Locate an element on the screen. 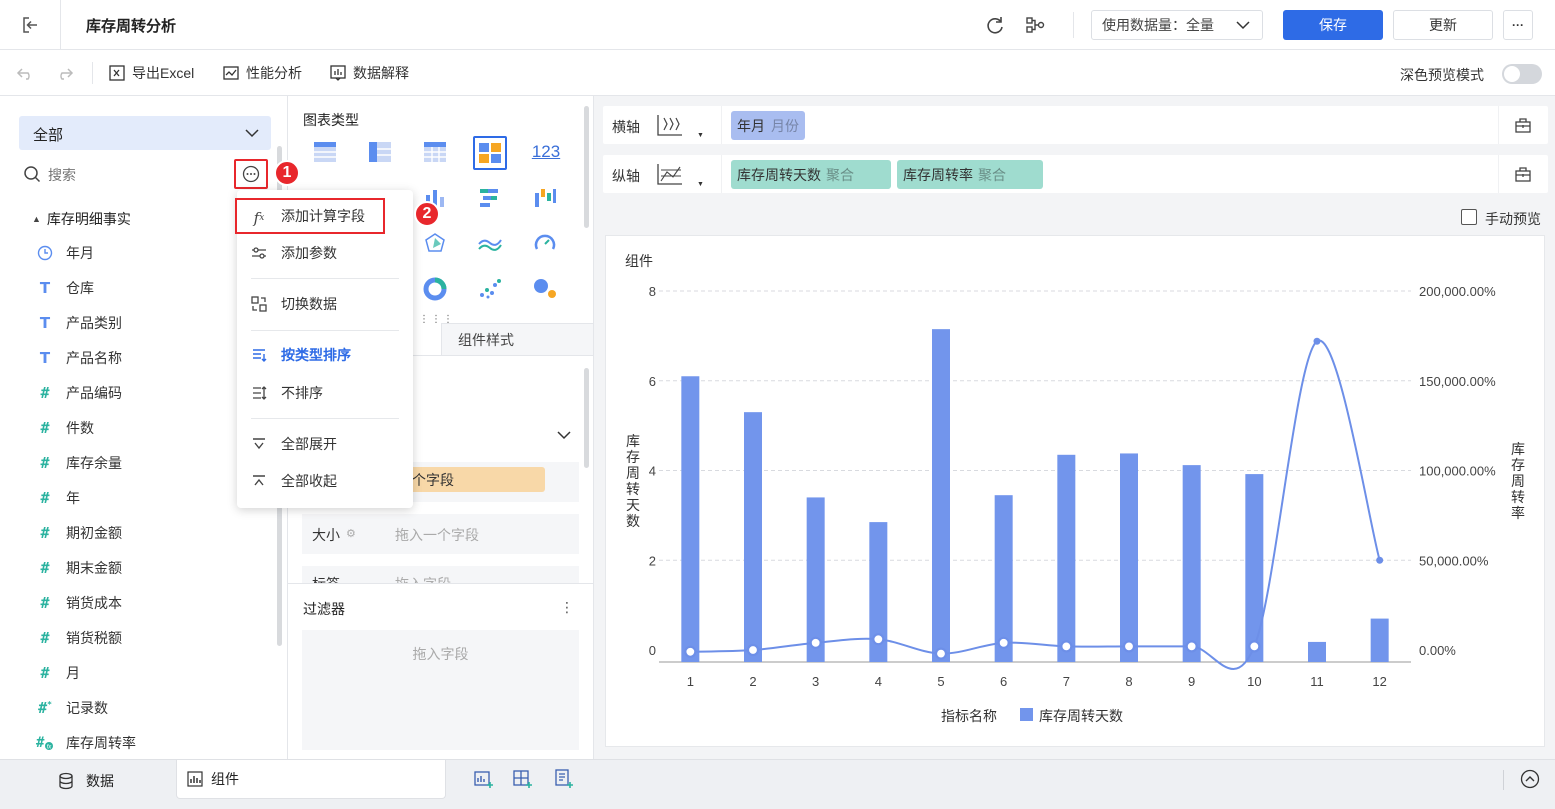 The height and width of the screenshot is (809, 1555). tab-data: 数据 is located at coordinates (86, 781).